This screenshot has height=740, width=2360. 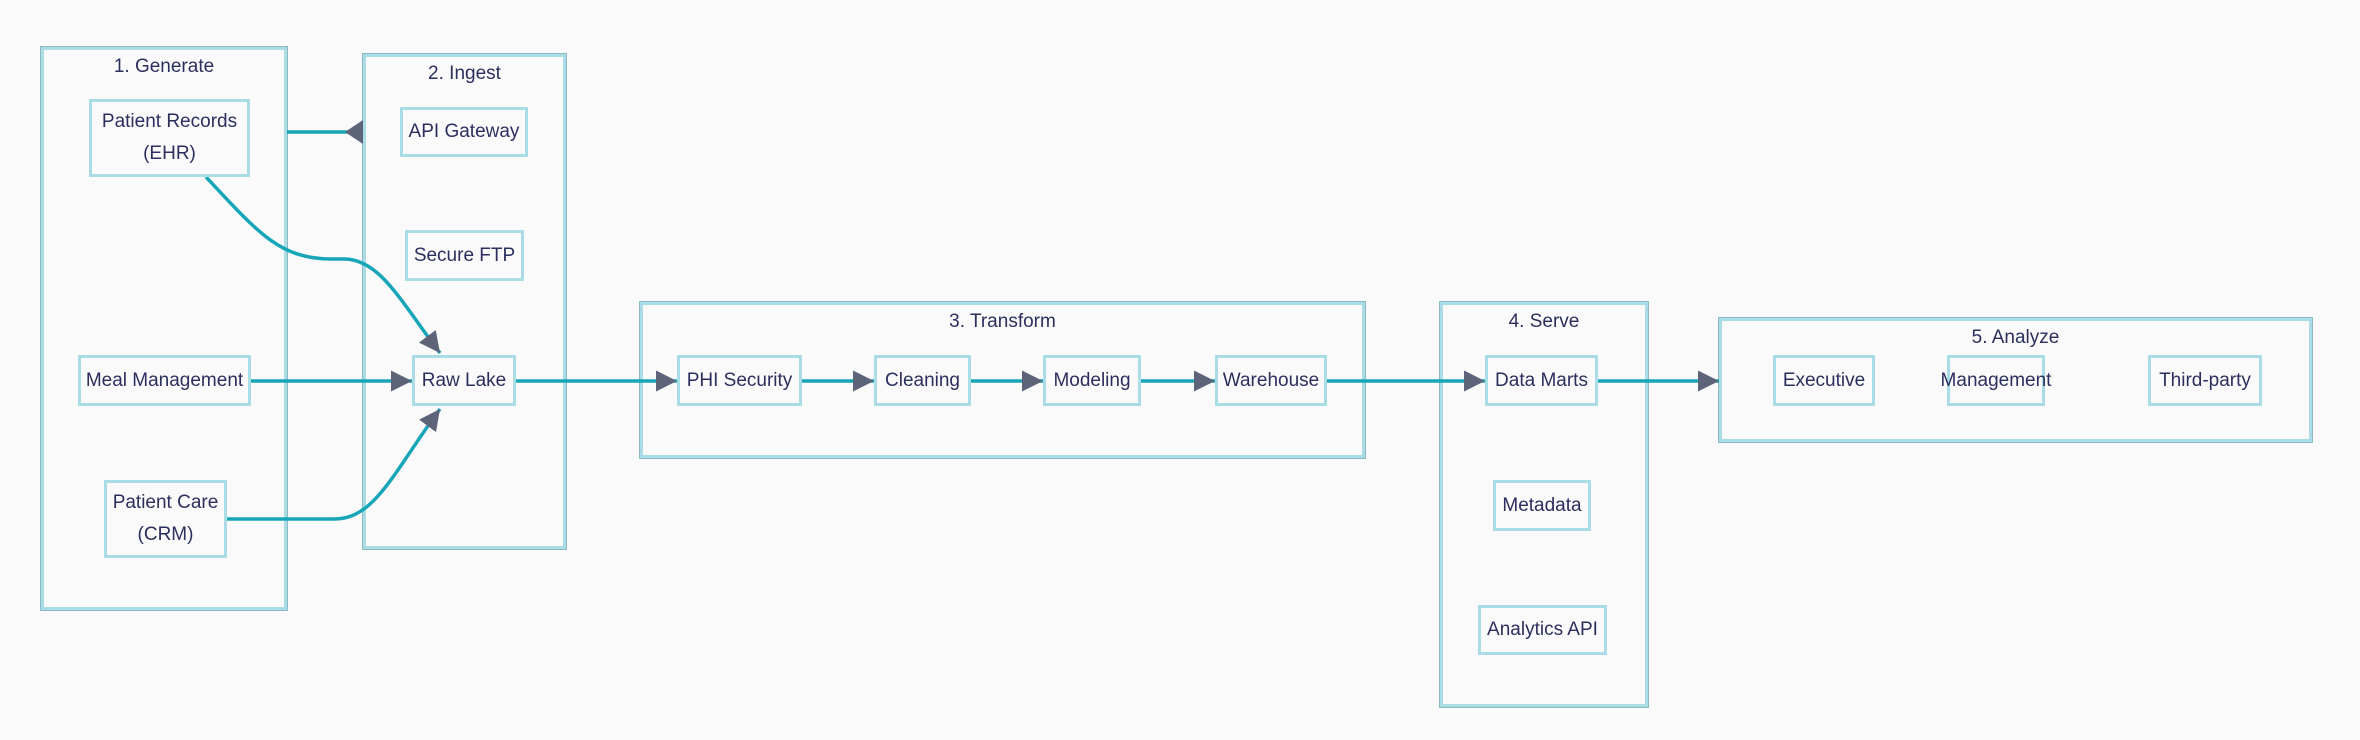 What do you see at coordinates (1541, 380) in the screenshot?
I see `node-data-marts: Data Marts` at bounding box center [1541, 380].